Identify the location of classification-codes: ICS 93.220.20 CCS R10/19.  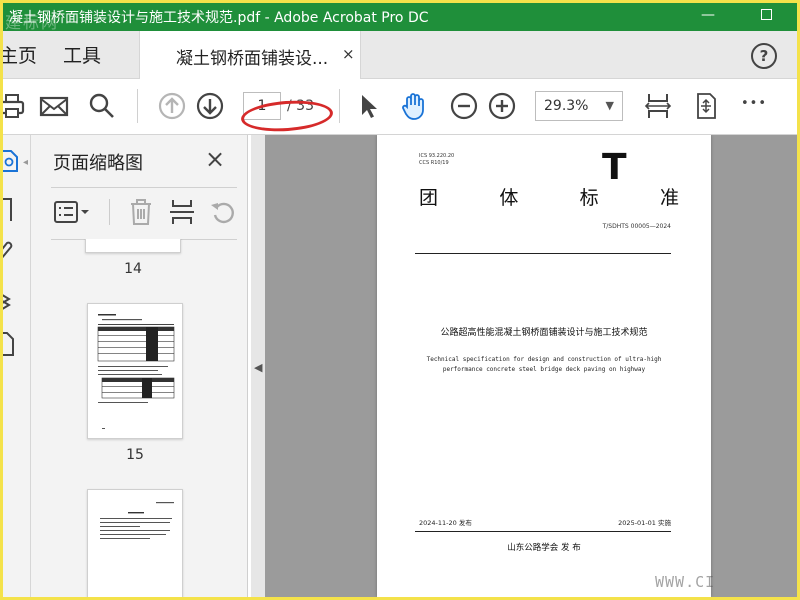
(436, 160).